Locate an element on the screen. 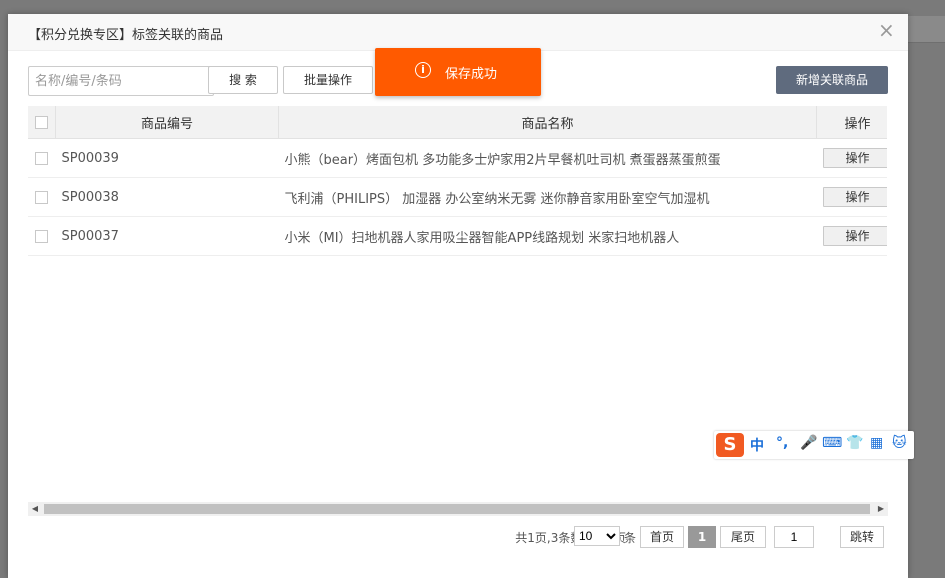  pagination: 共1页,3条数据, 每页 10 条 首页 1 尾页 跳转 is located at coordinates (664, 537).